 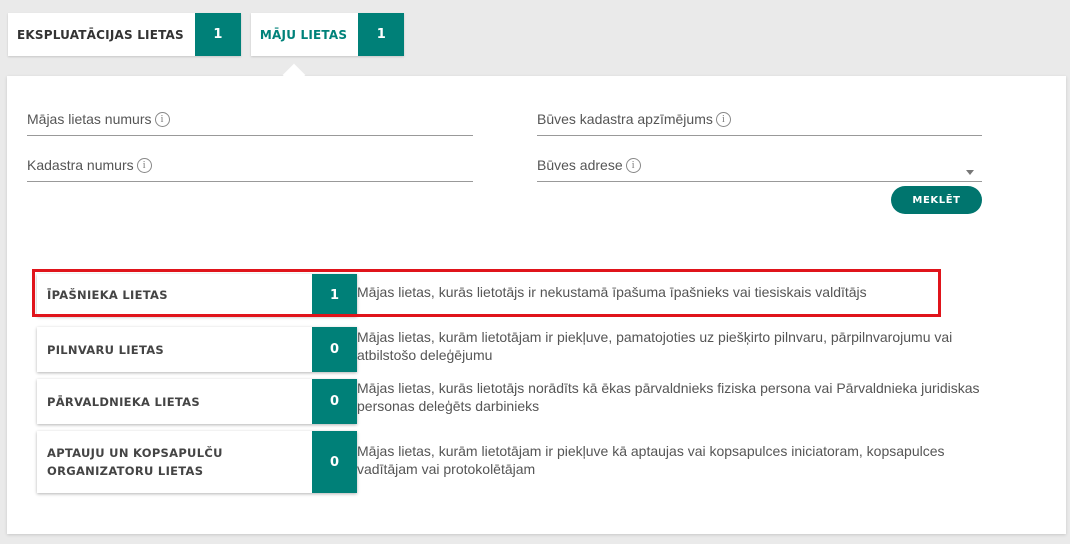 What do you see at coordinates (250, 112) in the screenshot?
I see `house-case-number-field: Mājas lietas numurs i` at bounding box center [250, 112].